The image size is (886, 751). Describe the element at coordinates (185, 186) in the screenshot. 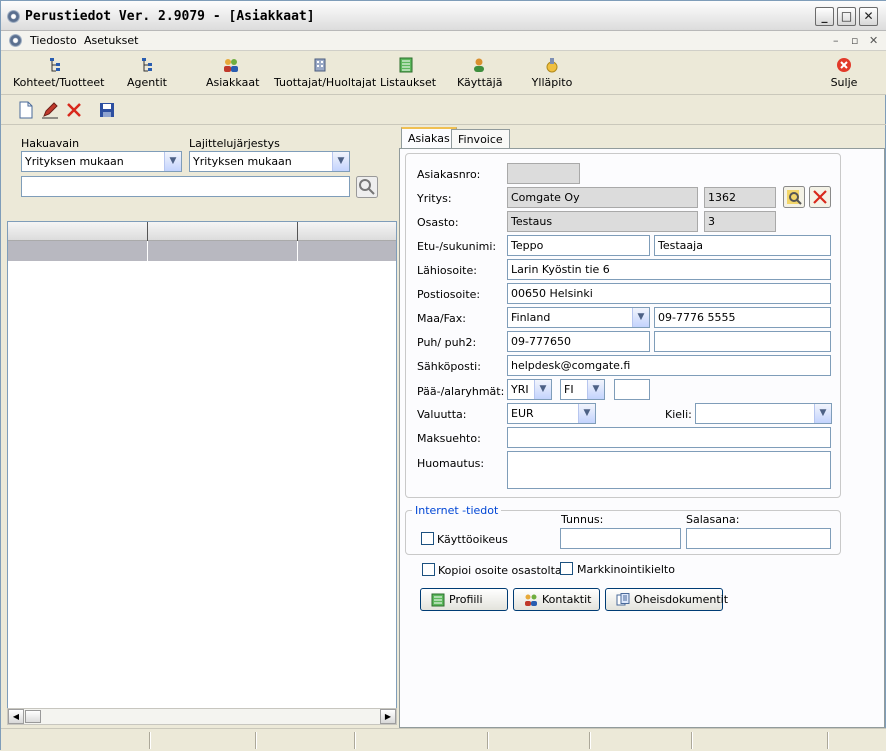

I see `search-input` at that location.